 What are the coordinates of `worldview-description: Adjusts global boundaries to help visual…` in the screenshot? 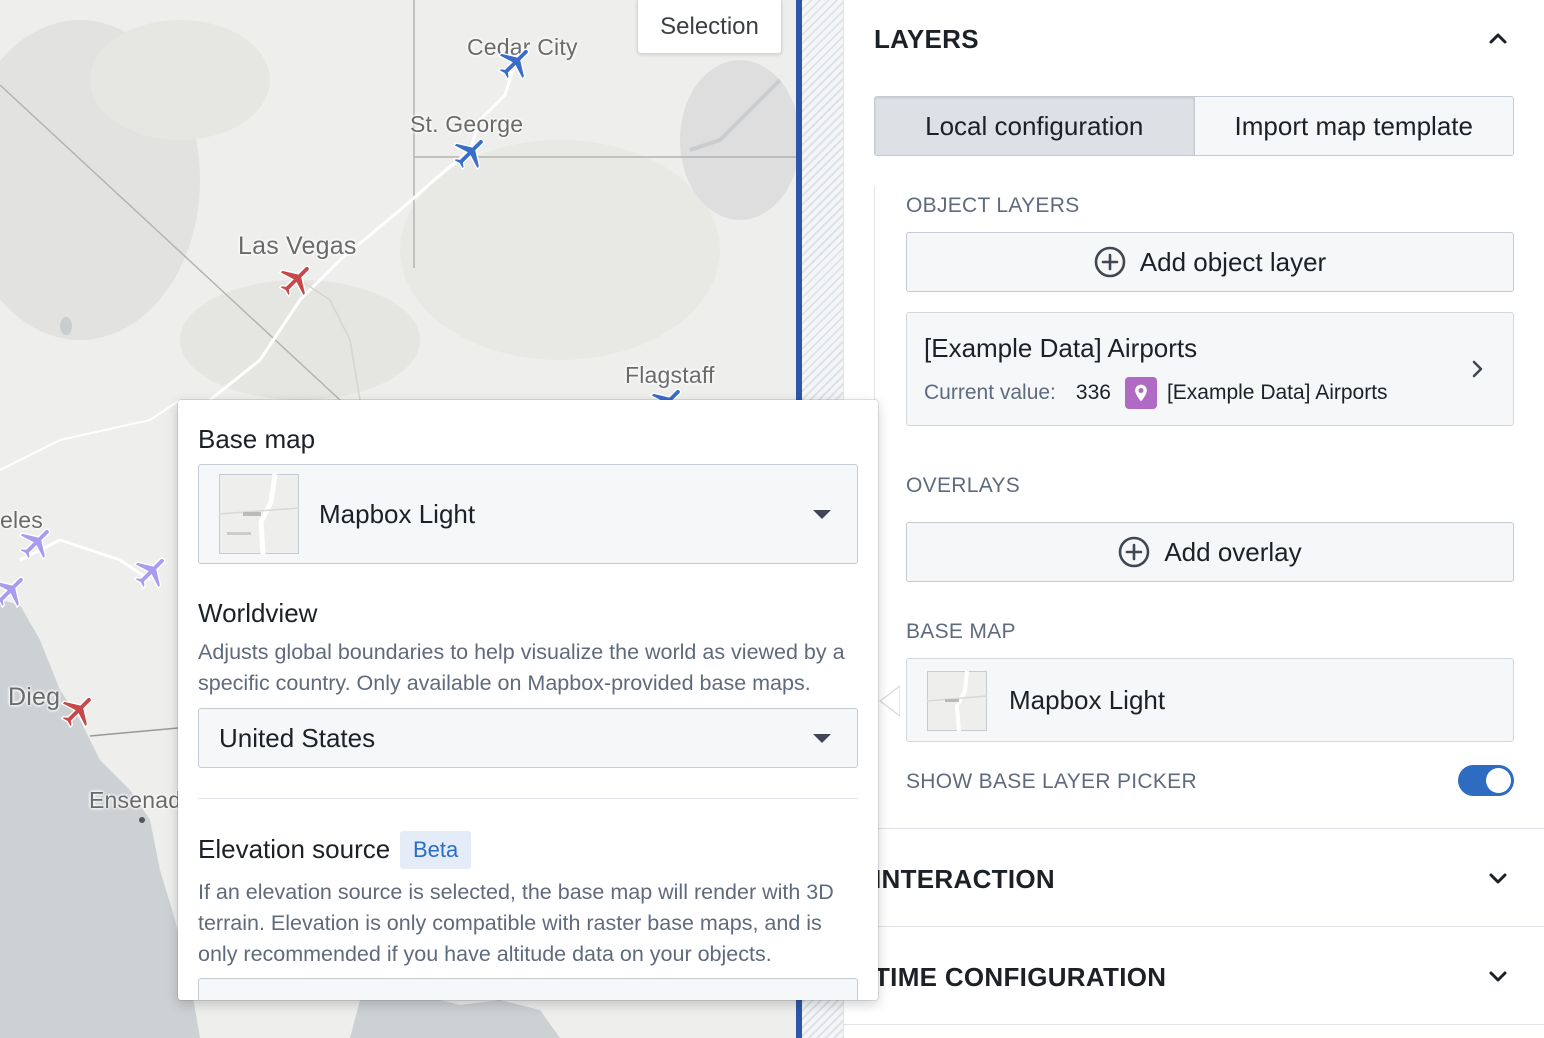 It's located at (521, 667).